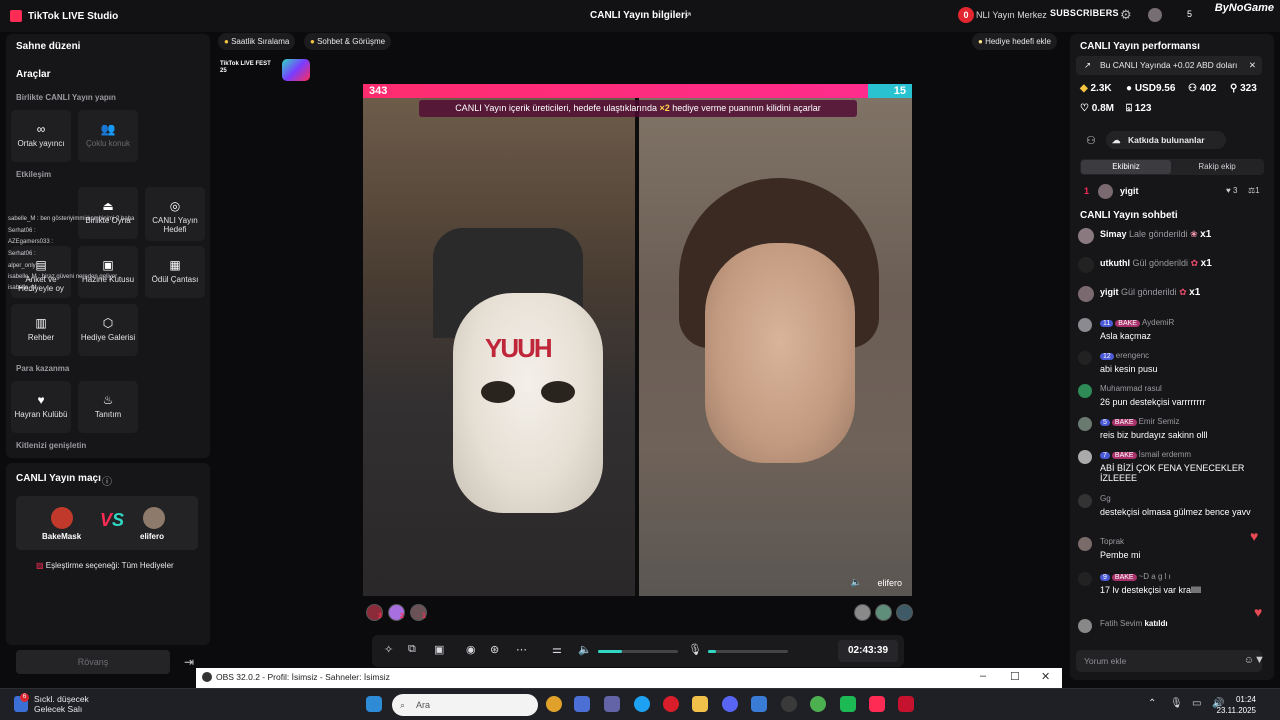 This screenshot has width=1280, height=720. What do you see at coordinates (1259, 660) in the screenshot?
I see `filter-icon: ▼` at bounding box center [1259, 660].